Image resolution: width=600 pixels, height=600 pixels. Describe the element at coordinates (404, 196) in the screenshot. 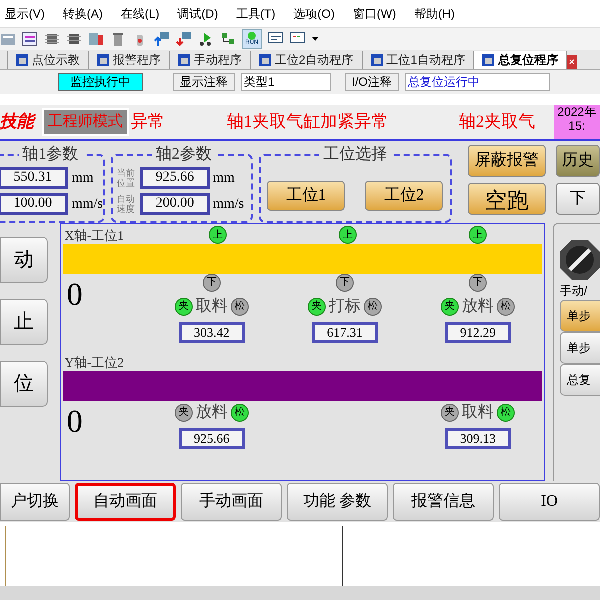

I see `station-button: 工位2` at that location.